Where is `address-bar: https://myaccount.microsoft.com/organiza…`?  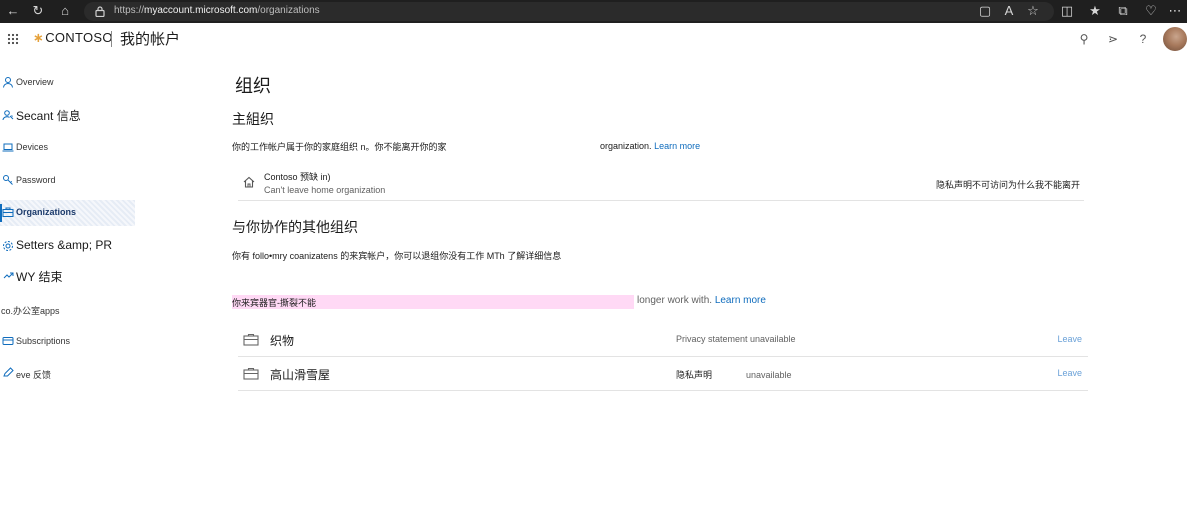
address-bar: https://myaccount.microsoft.com/organiza… is located at coordinates (569, 11).